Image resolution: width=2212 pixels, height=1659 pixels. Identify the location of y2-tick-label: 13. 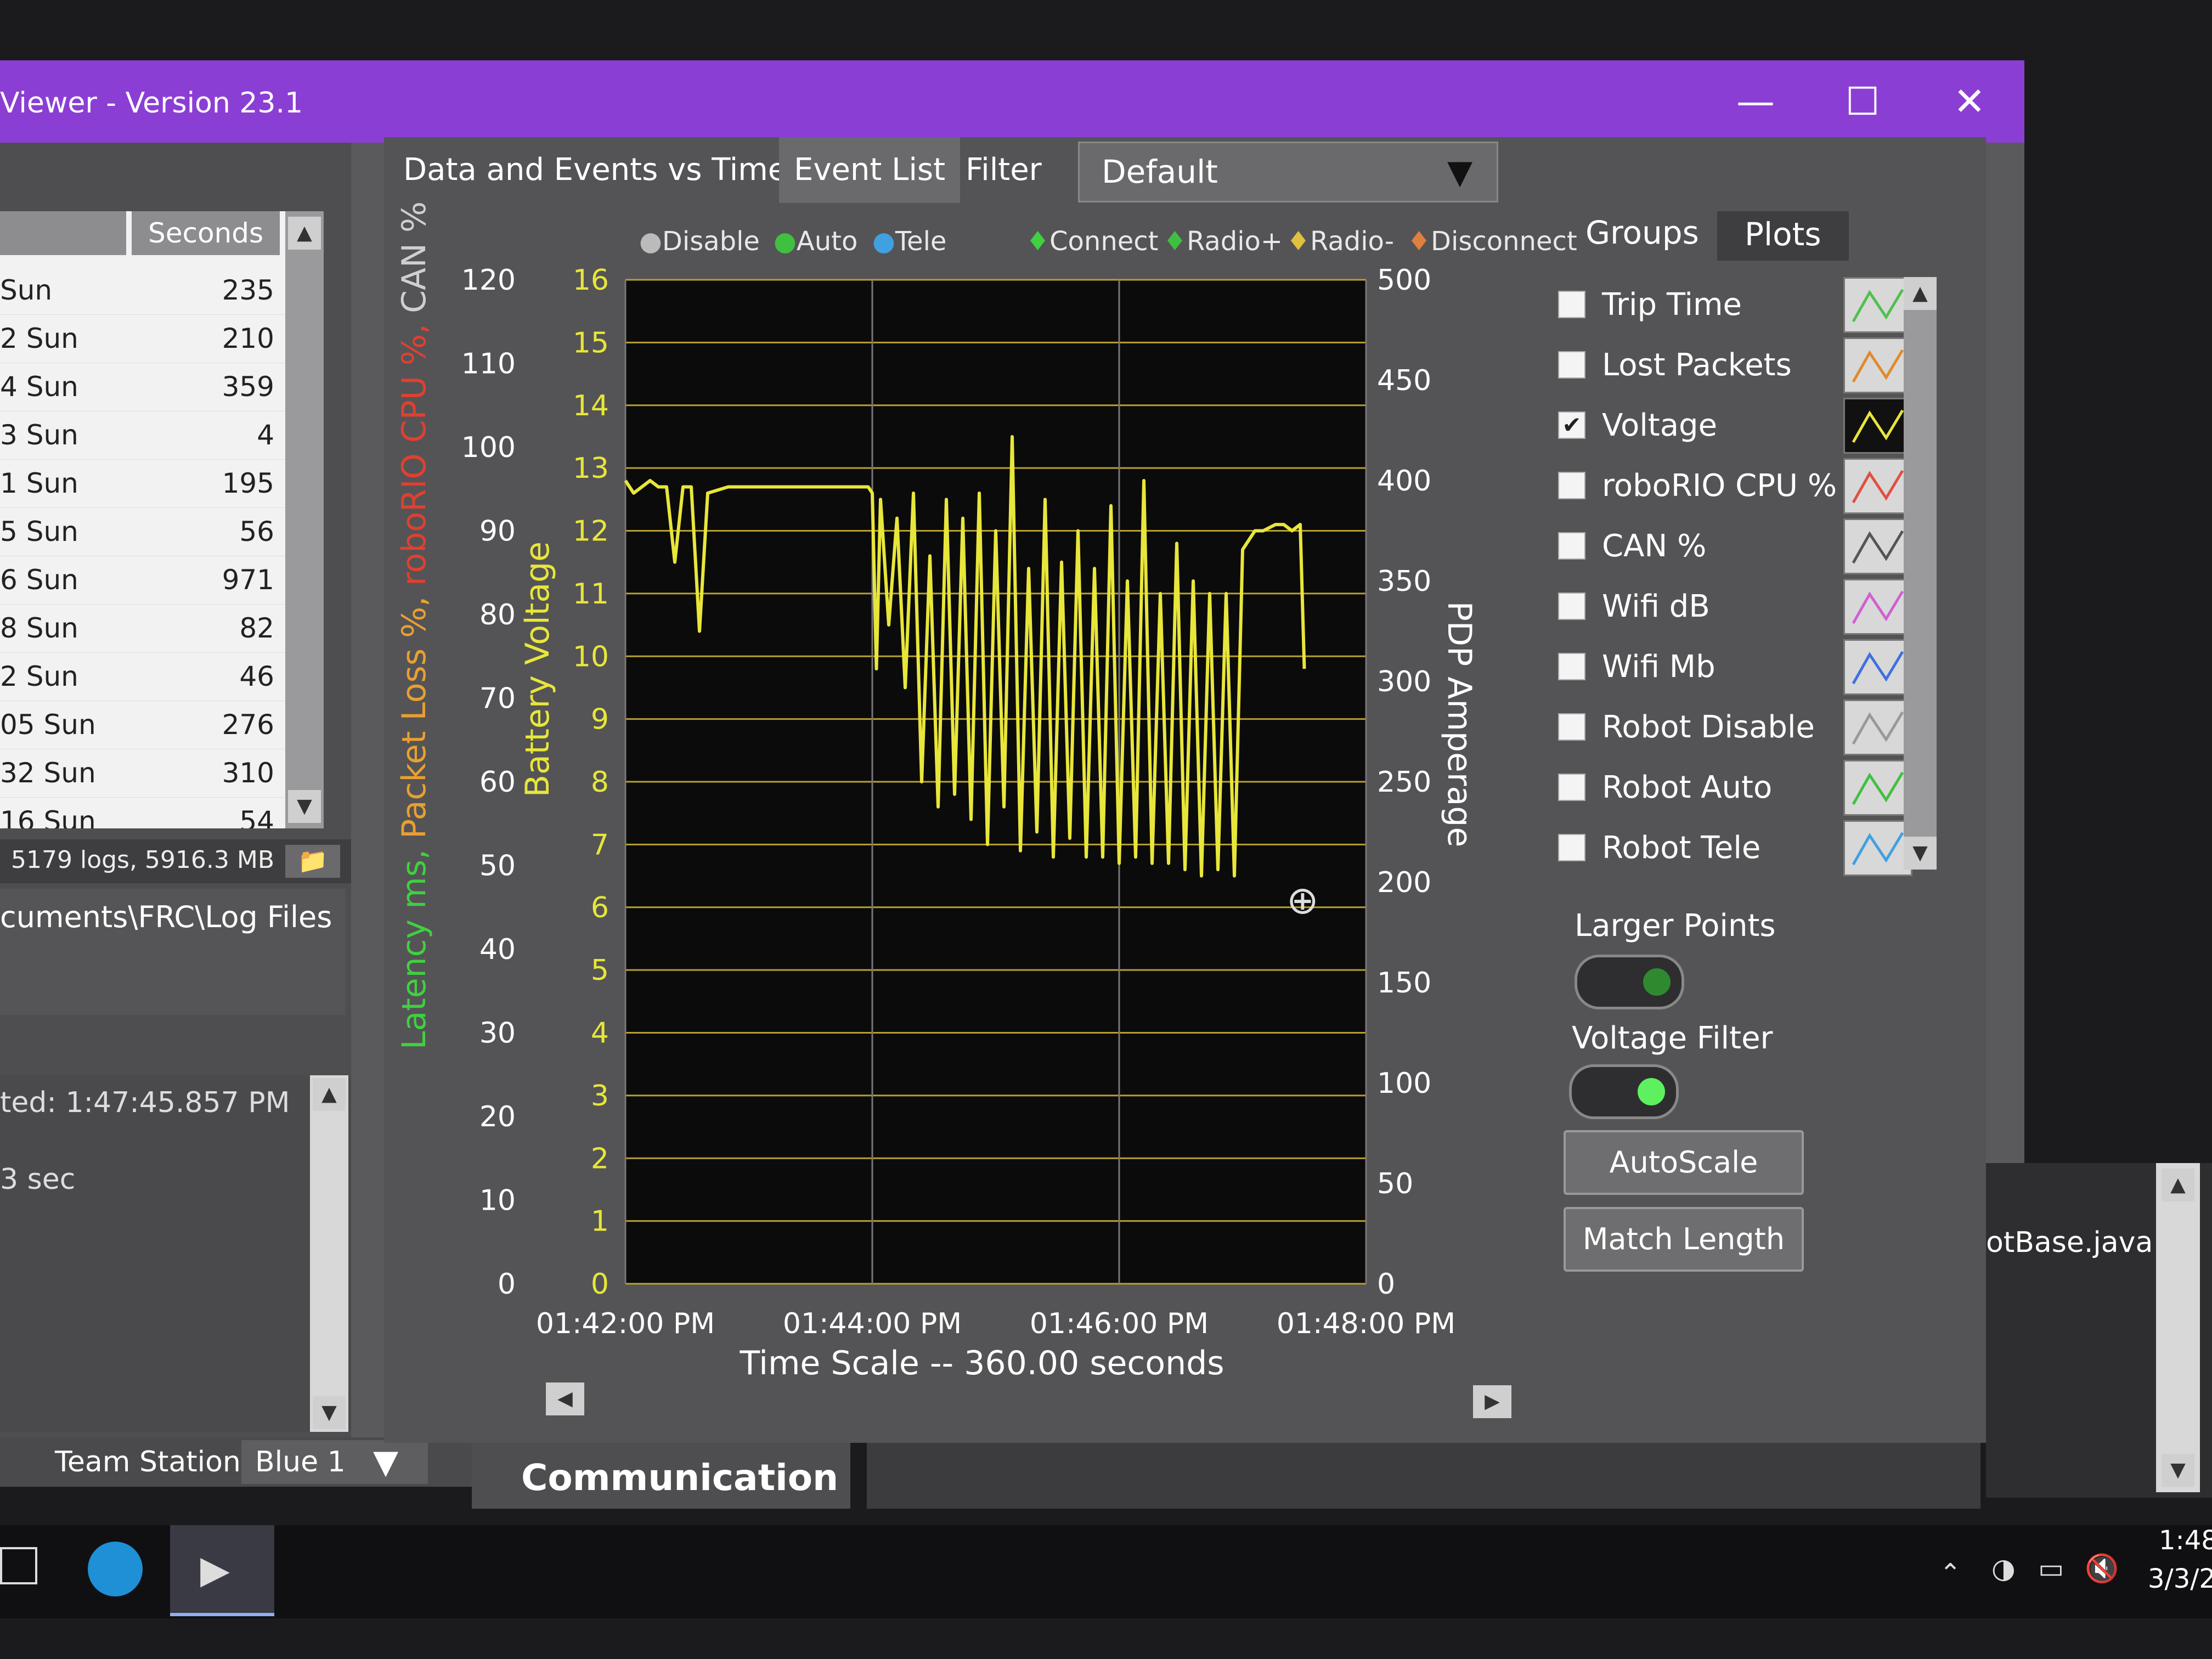
(591, 468).